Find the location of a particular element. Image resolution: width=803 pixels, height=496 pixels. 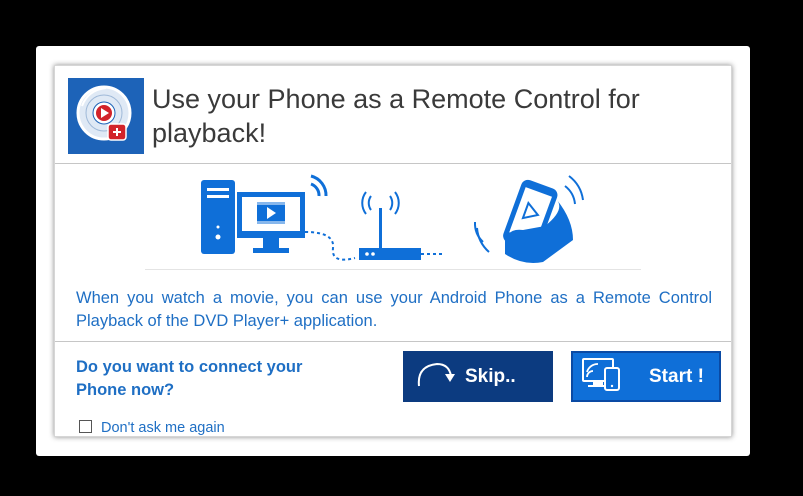

start-button: Start ! is located at coordinates (646, 376).